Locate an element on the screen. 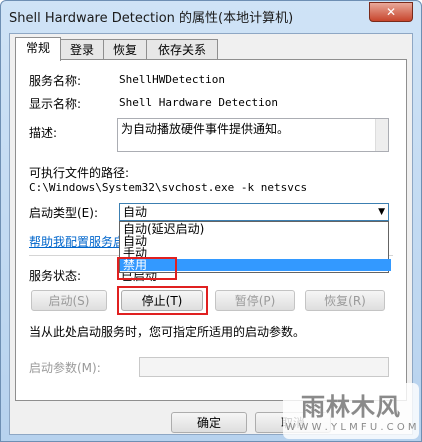  resume-button: 恢复(R) is located at coordinates (345, 300).